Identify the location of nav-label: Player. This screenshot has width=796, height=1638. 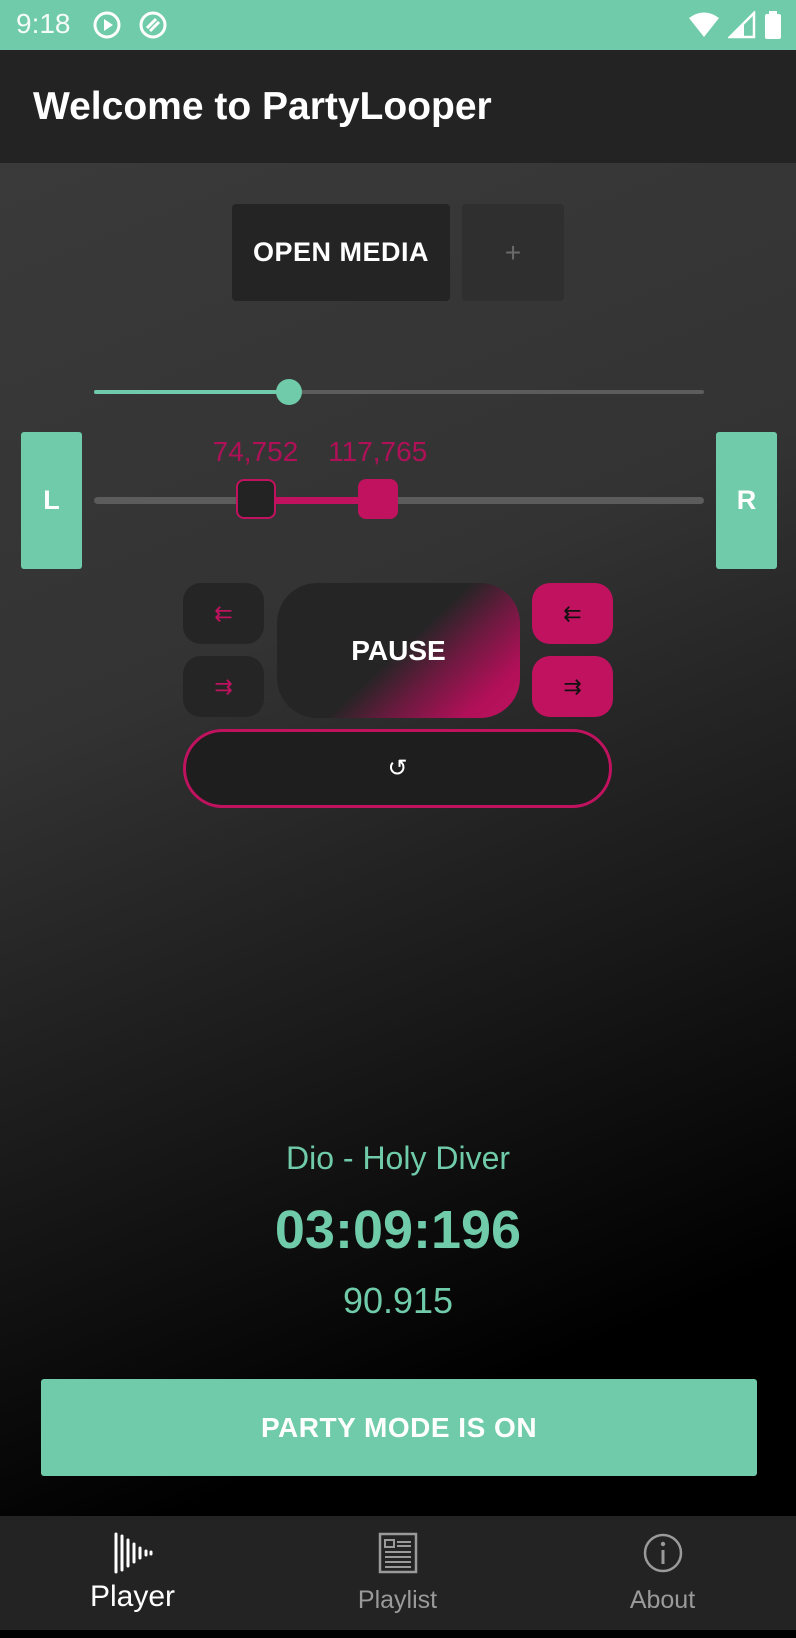
(132, 1596).